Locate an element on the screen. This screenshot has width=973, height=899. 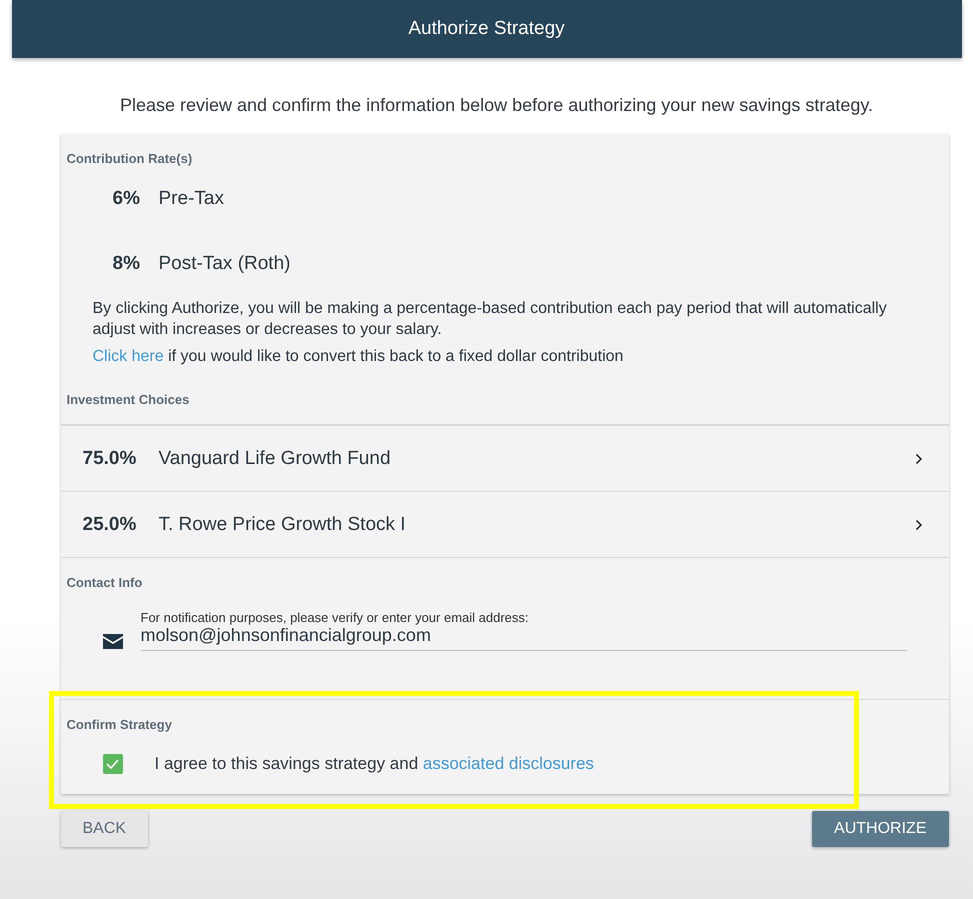
checkmark-icon is located at coordinates (112, 764).